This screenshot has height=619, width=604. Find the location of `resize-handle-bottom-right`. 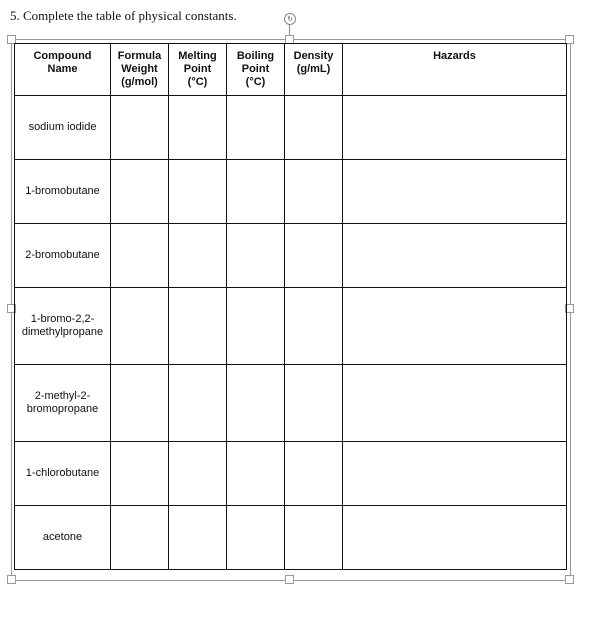

resize-handle-bottom-right is located at coordinates (569, 579).